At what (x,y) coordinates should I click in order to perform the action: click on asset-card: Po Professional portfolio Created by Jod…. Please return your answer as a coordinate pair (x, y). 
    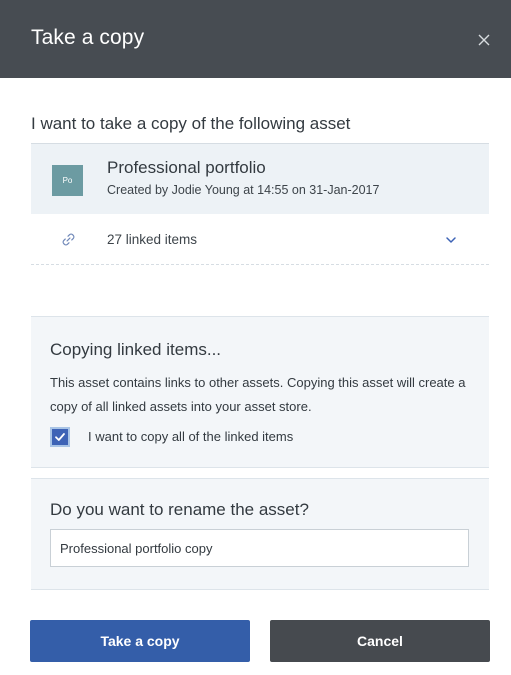
    Looking at the image, I should click on (260, 179).